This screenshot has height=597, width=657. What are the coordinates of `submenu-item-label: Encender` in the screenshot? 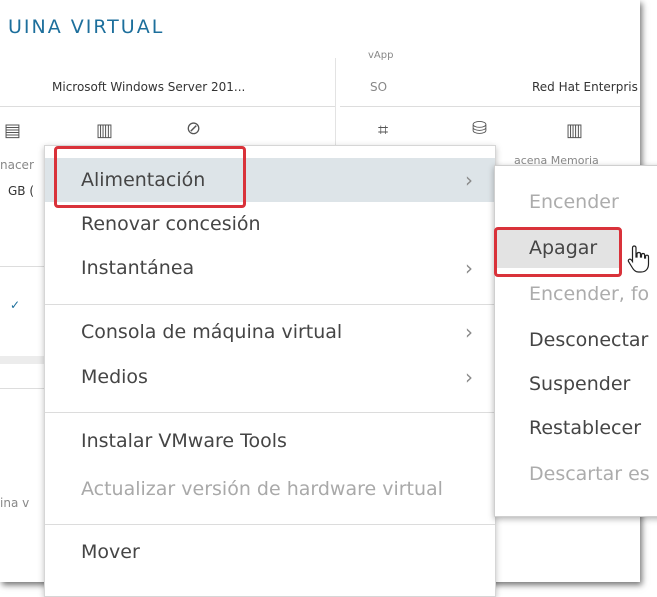 It's located at (574, 202).